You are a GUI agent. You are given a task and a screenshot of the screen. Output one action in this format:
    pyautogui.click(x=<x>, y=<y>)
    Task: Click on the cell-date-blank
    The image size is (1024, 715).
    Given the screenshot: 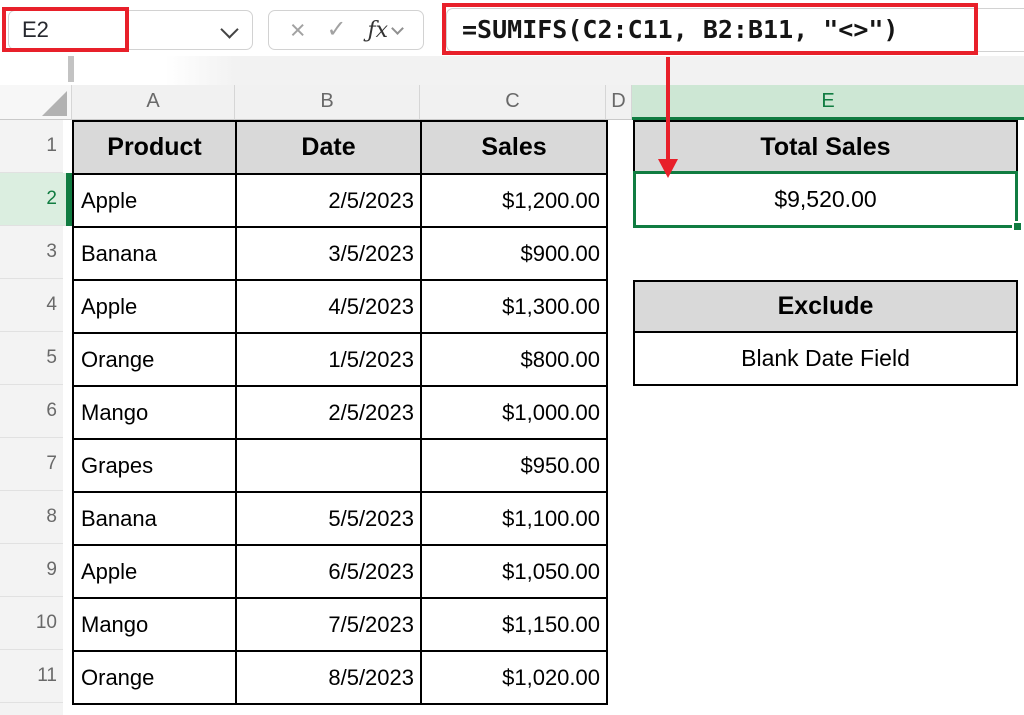 What is the action you would take?
    pyautogui.click(x=328, y=465)
    